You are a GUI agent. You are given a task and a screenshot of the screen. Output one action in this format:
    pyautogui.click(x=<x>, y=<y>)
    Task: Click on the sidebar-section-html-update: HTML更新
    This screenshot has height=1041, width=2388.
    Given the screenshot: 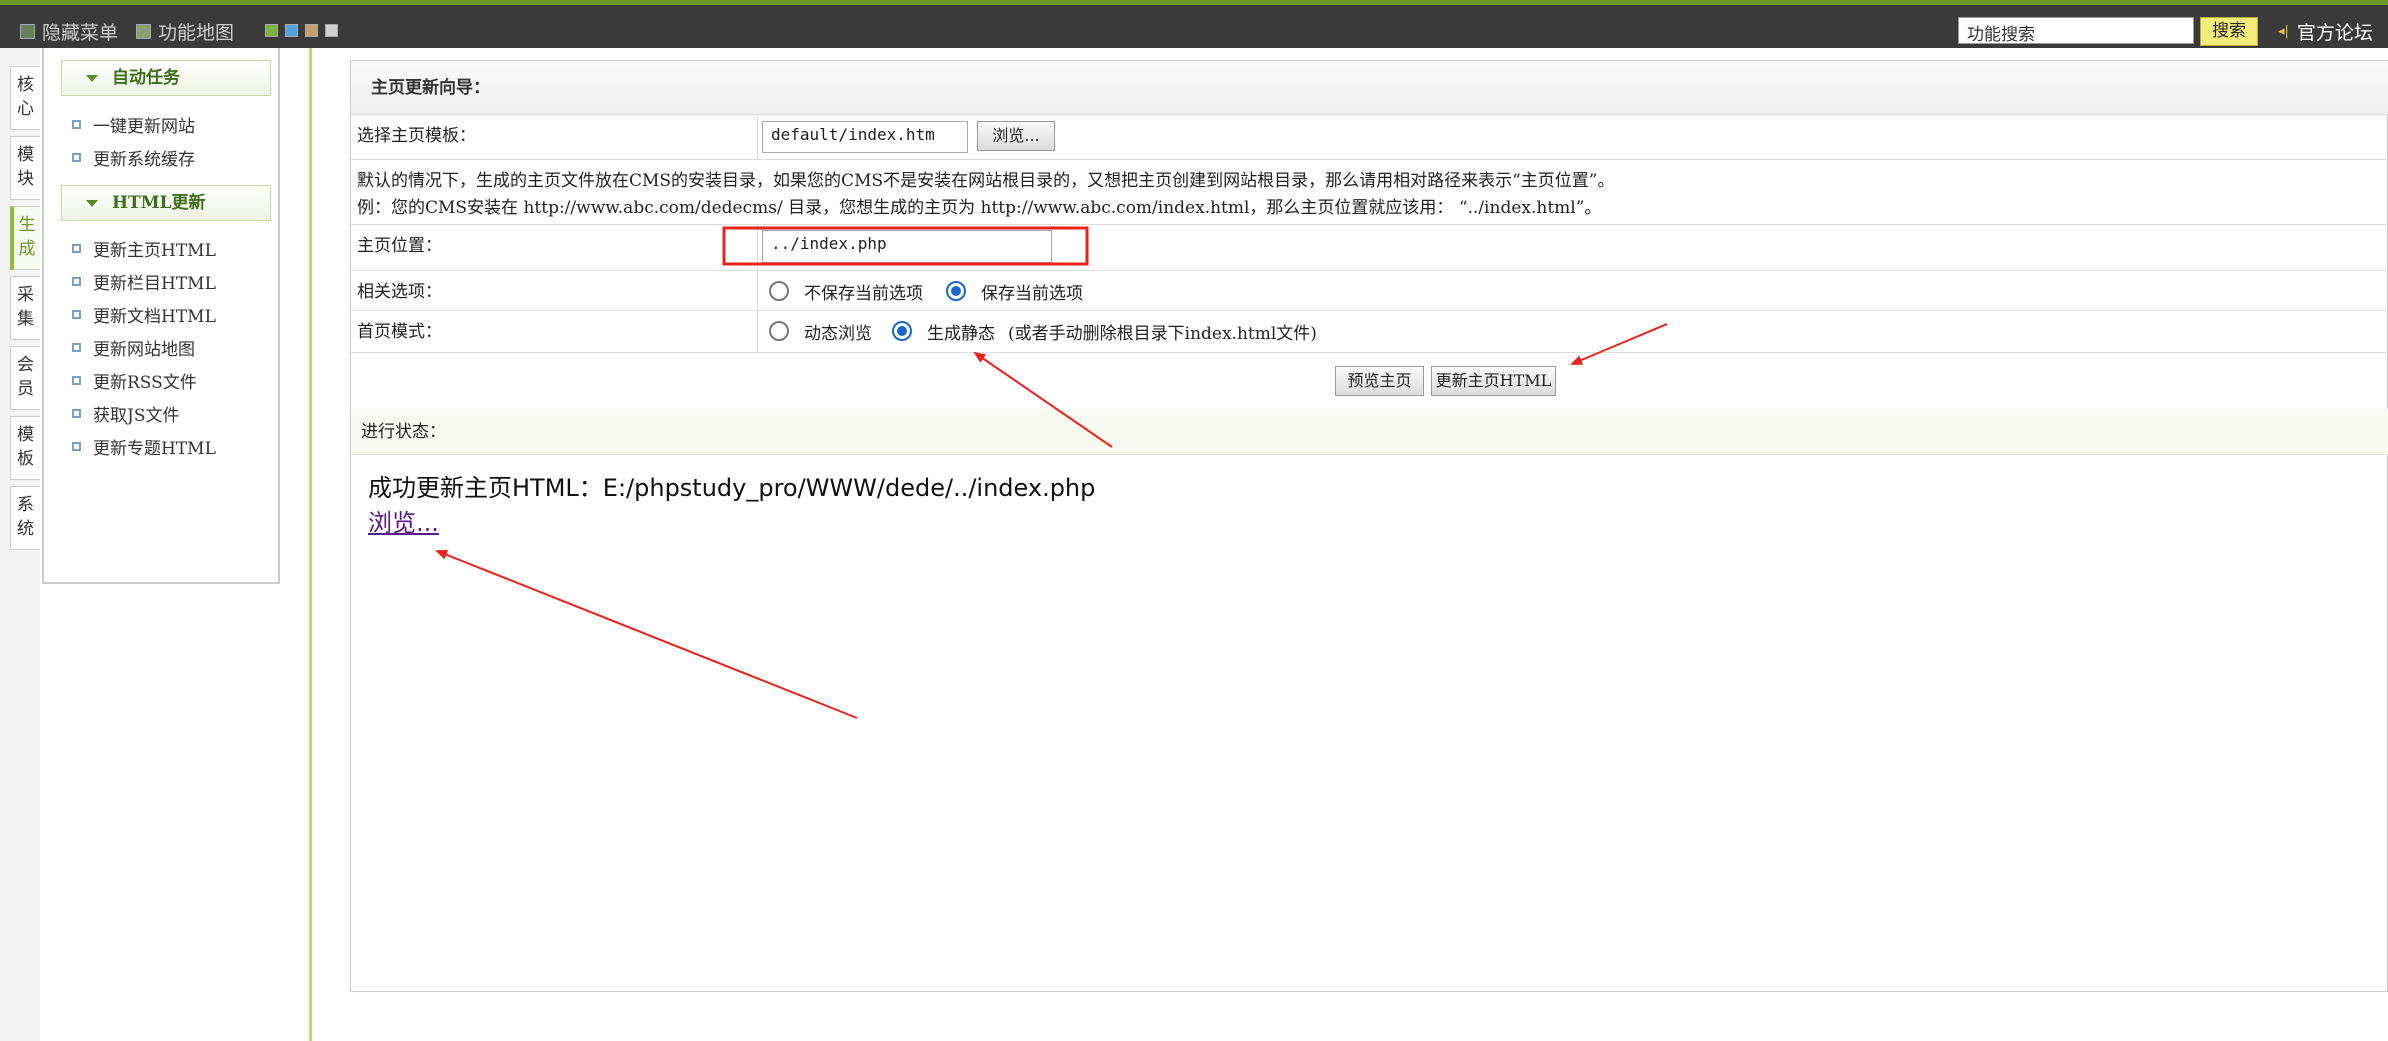 What is the action you would take?
    pyautogui.click(x=166, y=203)
    